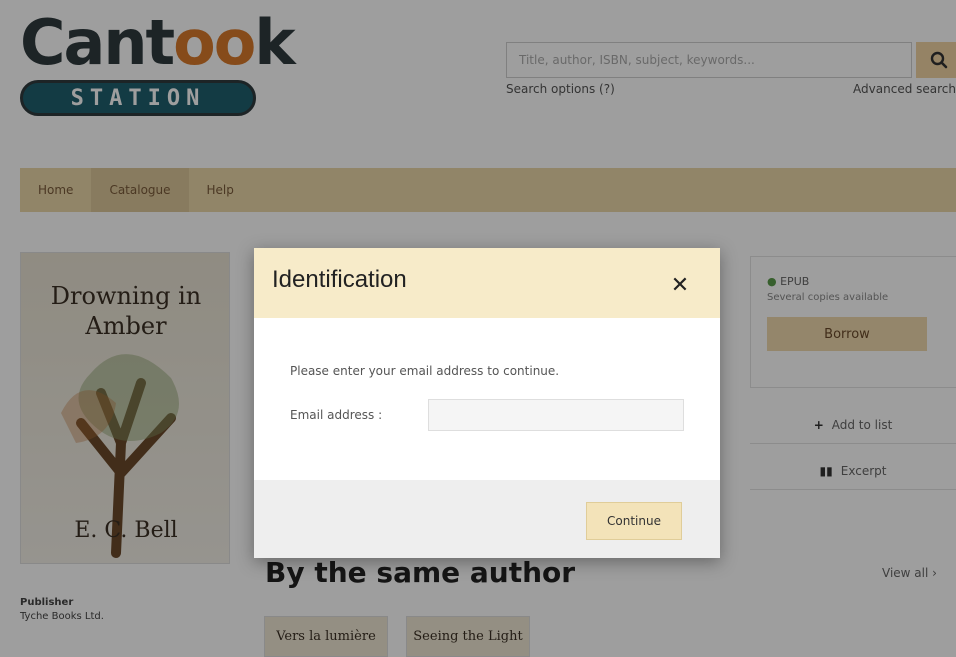 The width and height of the screenshot is (956, 657). Describe the element at coordinates (556, 415) in the screenshot. I see `email-field` at that location.